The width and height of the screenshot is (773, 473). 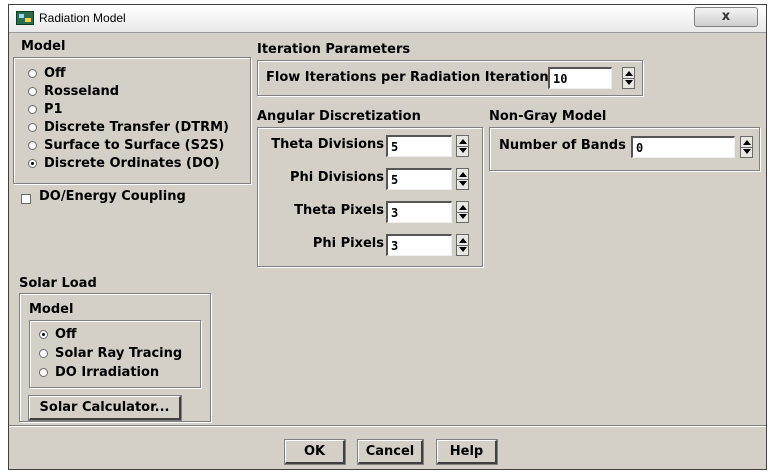 I want to click on number-of-bands-input: 0, so click(x=683, y=147).